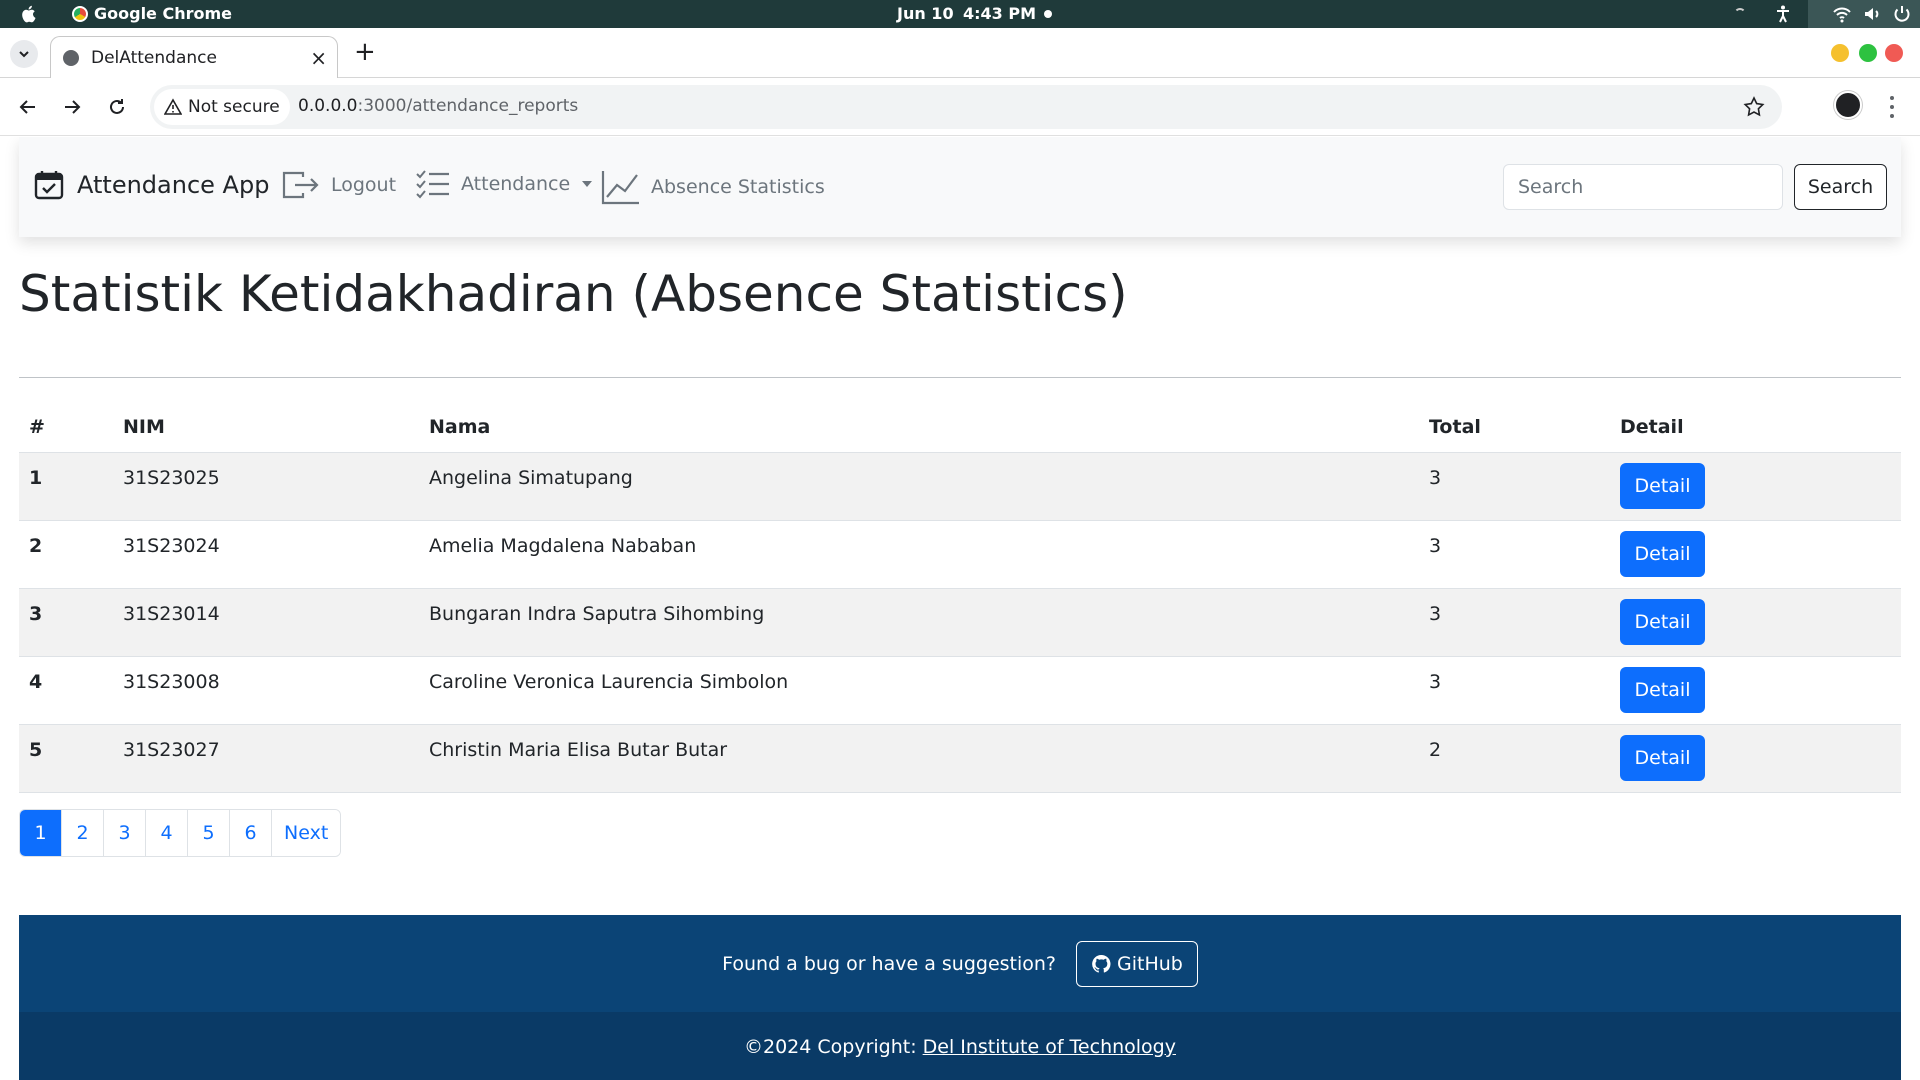 The image size is (1920, 1080). What do you see at coordinates (1740, 14) in the screenshot?
I see `loading-spinner-icon` at bounding box center [1740, 14].